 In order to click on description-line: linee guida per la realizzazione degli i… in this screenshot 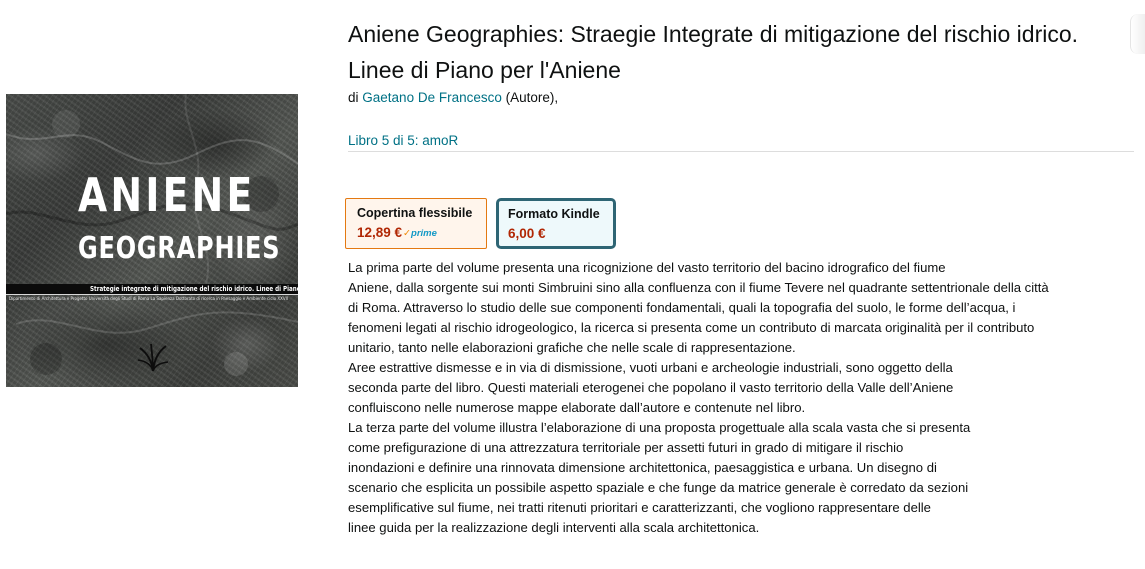, I will do `click(554, 527)`.